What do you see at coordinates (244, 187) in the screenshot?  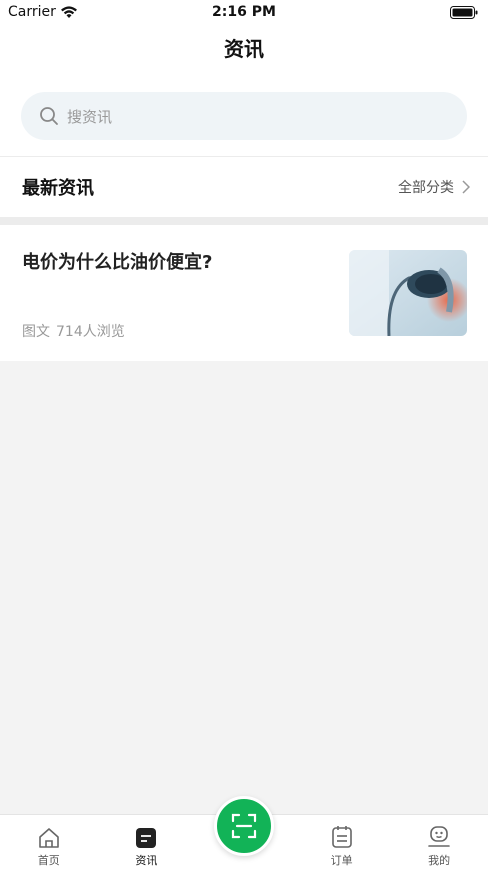 I see `section-header: 最新资讯 全部分类` at bounding box center [244, 187].